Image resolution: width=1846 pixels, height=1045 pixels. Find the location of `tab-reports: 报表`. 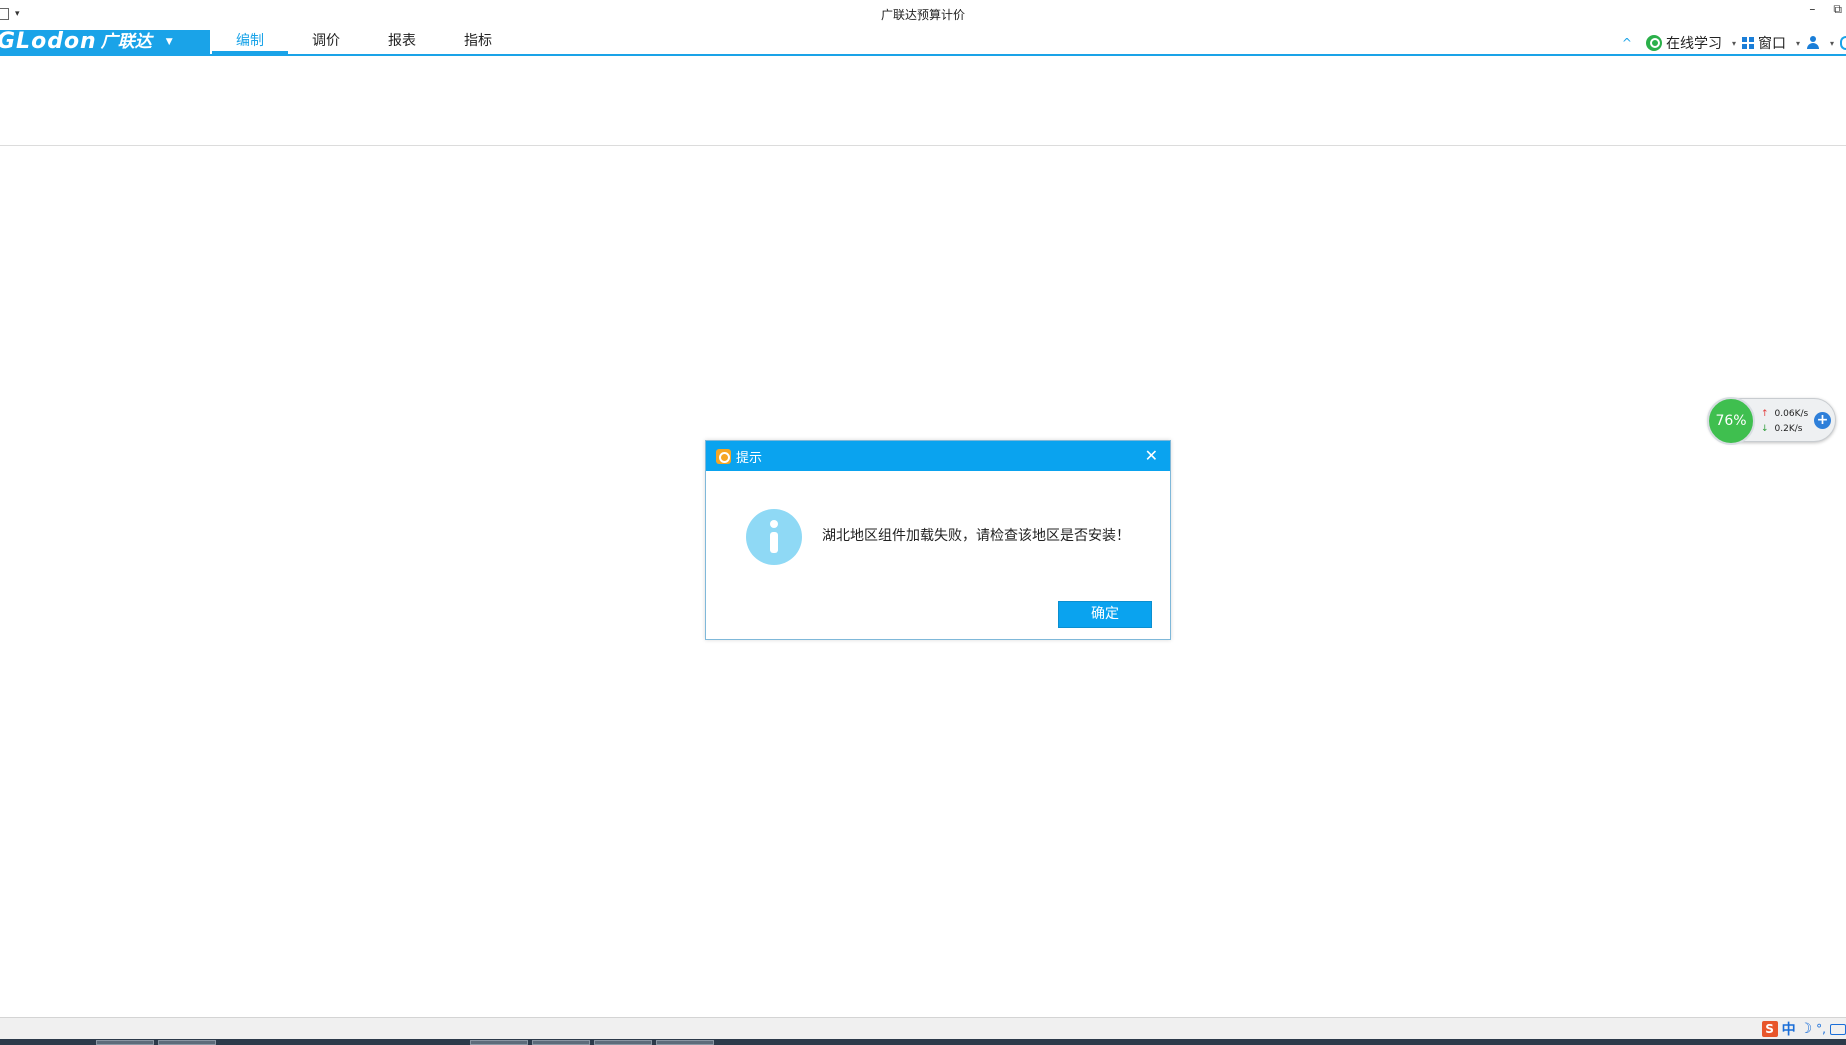

tab-reports: 报表 is located at coordinates (402, 42).